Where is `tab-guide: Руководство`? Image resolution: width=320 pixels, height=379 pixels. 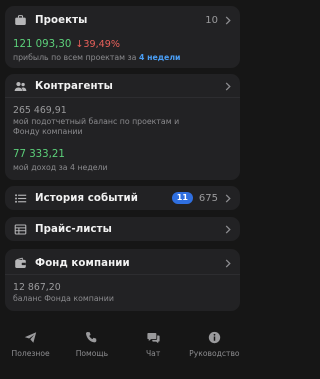
tab-guide: Руководство is located at coordinates (214, 350).